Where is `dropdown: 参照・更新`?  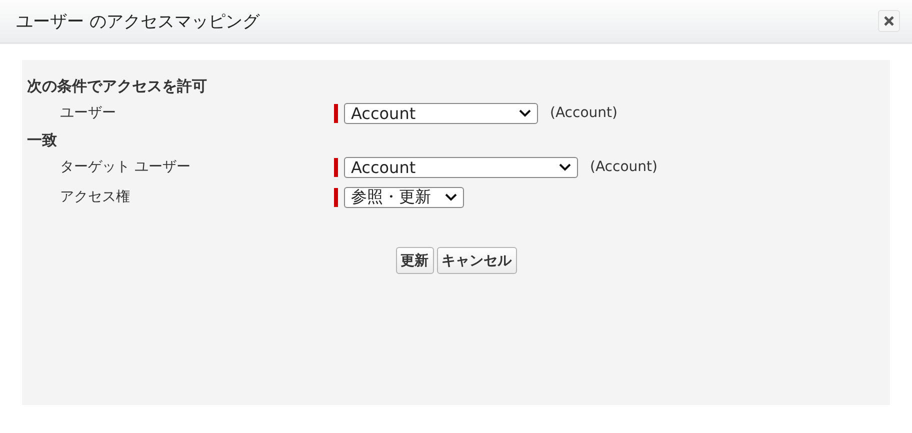 dropdown: 参照・更新 is located at coordinates (404, 197).